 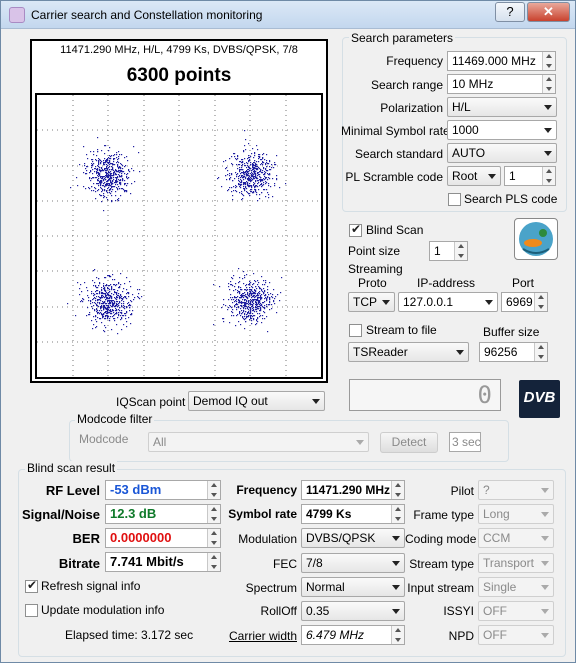 I want to click on carrier-width-value: 6.479 MHz, so click(x=353, y=635).